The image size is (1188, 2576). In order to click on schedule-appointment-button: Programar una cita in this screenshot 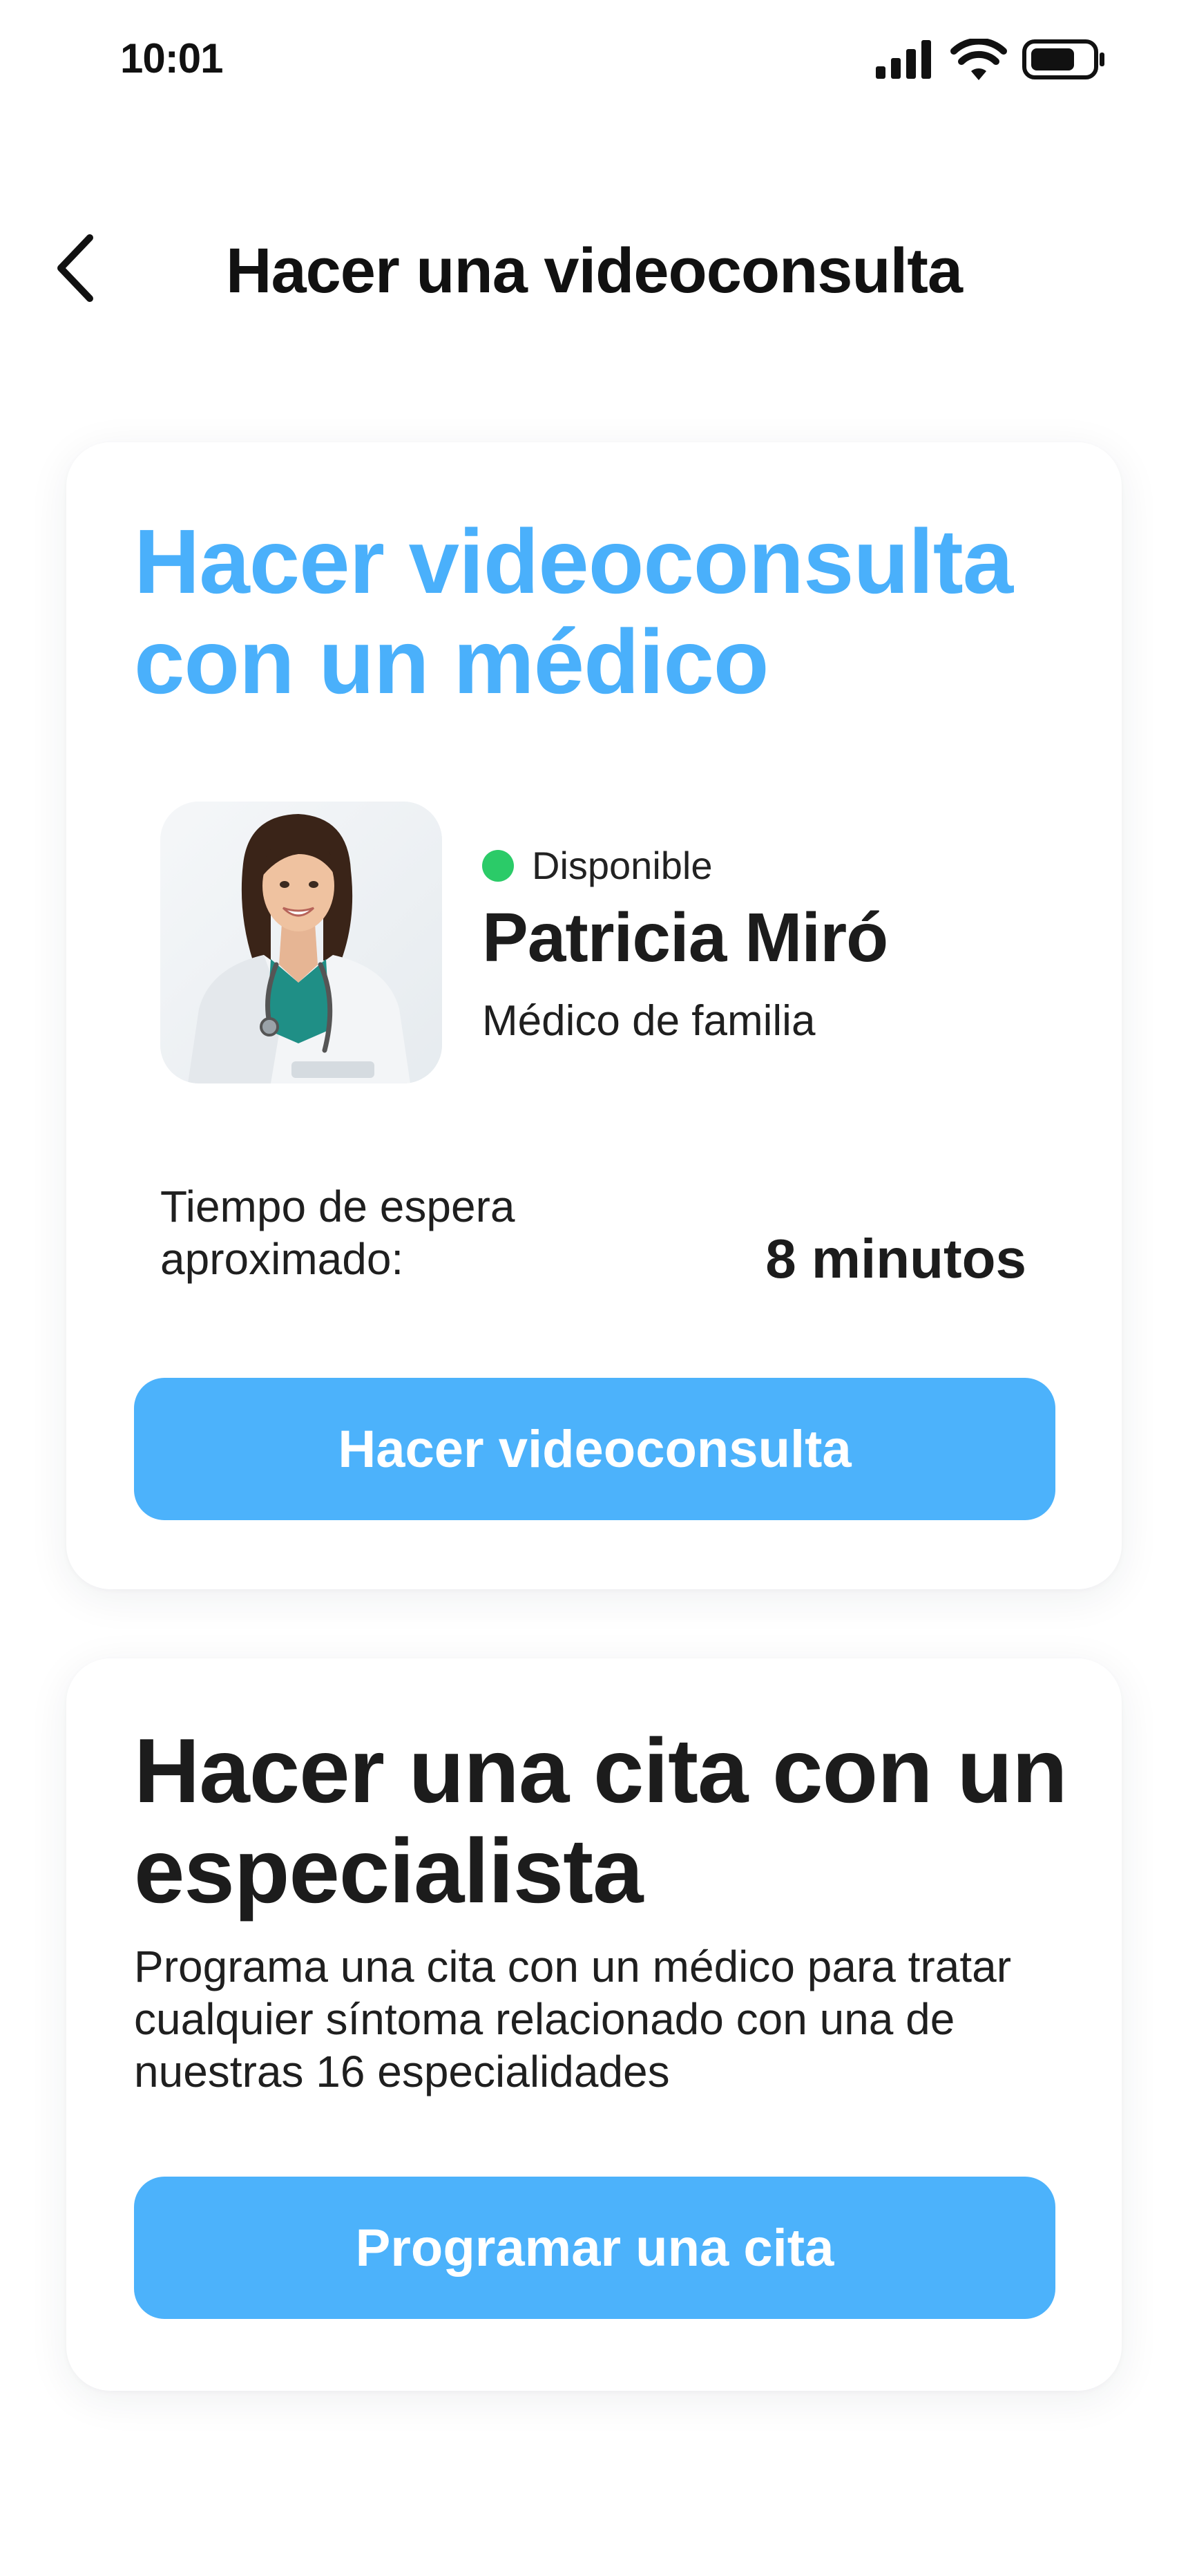, I will do `click(594, 2248)`.